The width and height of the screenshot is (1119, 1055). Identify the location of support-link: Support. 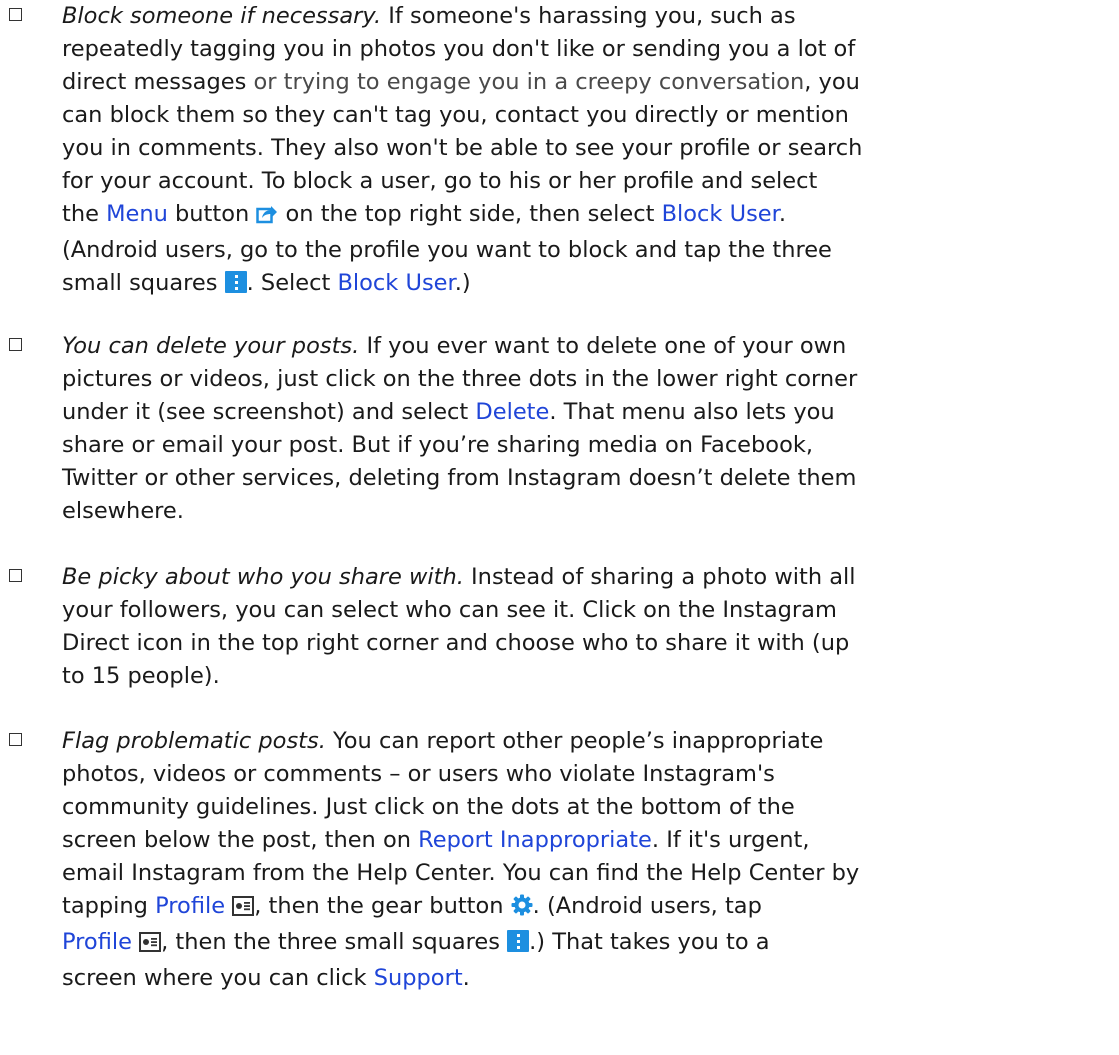
(418, 978).